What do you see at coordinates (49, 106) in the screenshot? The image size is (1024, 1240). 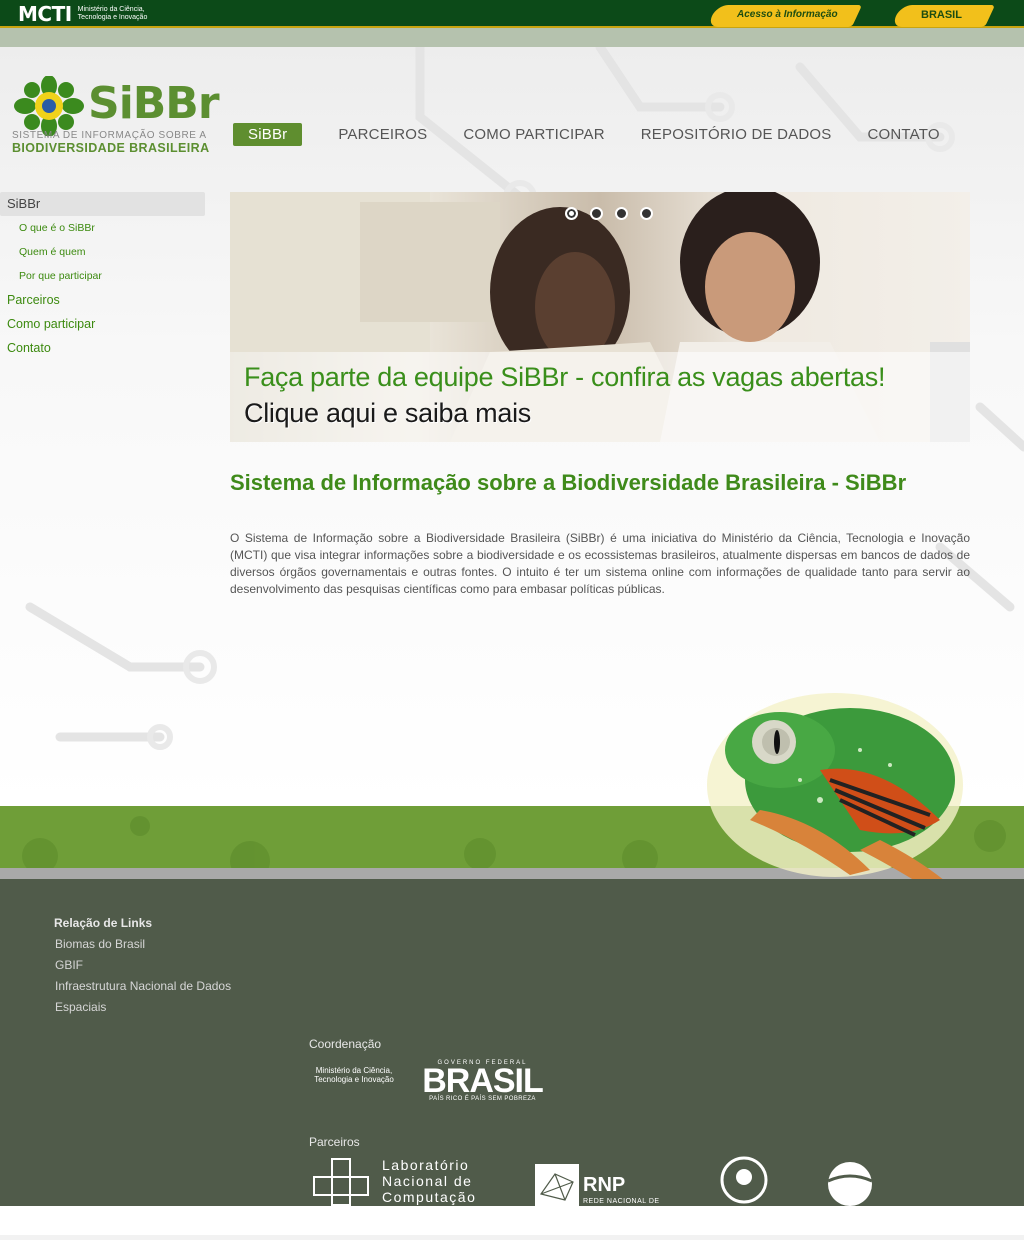 I see `flower-icon` at bounding box center [49, 106].